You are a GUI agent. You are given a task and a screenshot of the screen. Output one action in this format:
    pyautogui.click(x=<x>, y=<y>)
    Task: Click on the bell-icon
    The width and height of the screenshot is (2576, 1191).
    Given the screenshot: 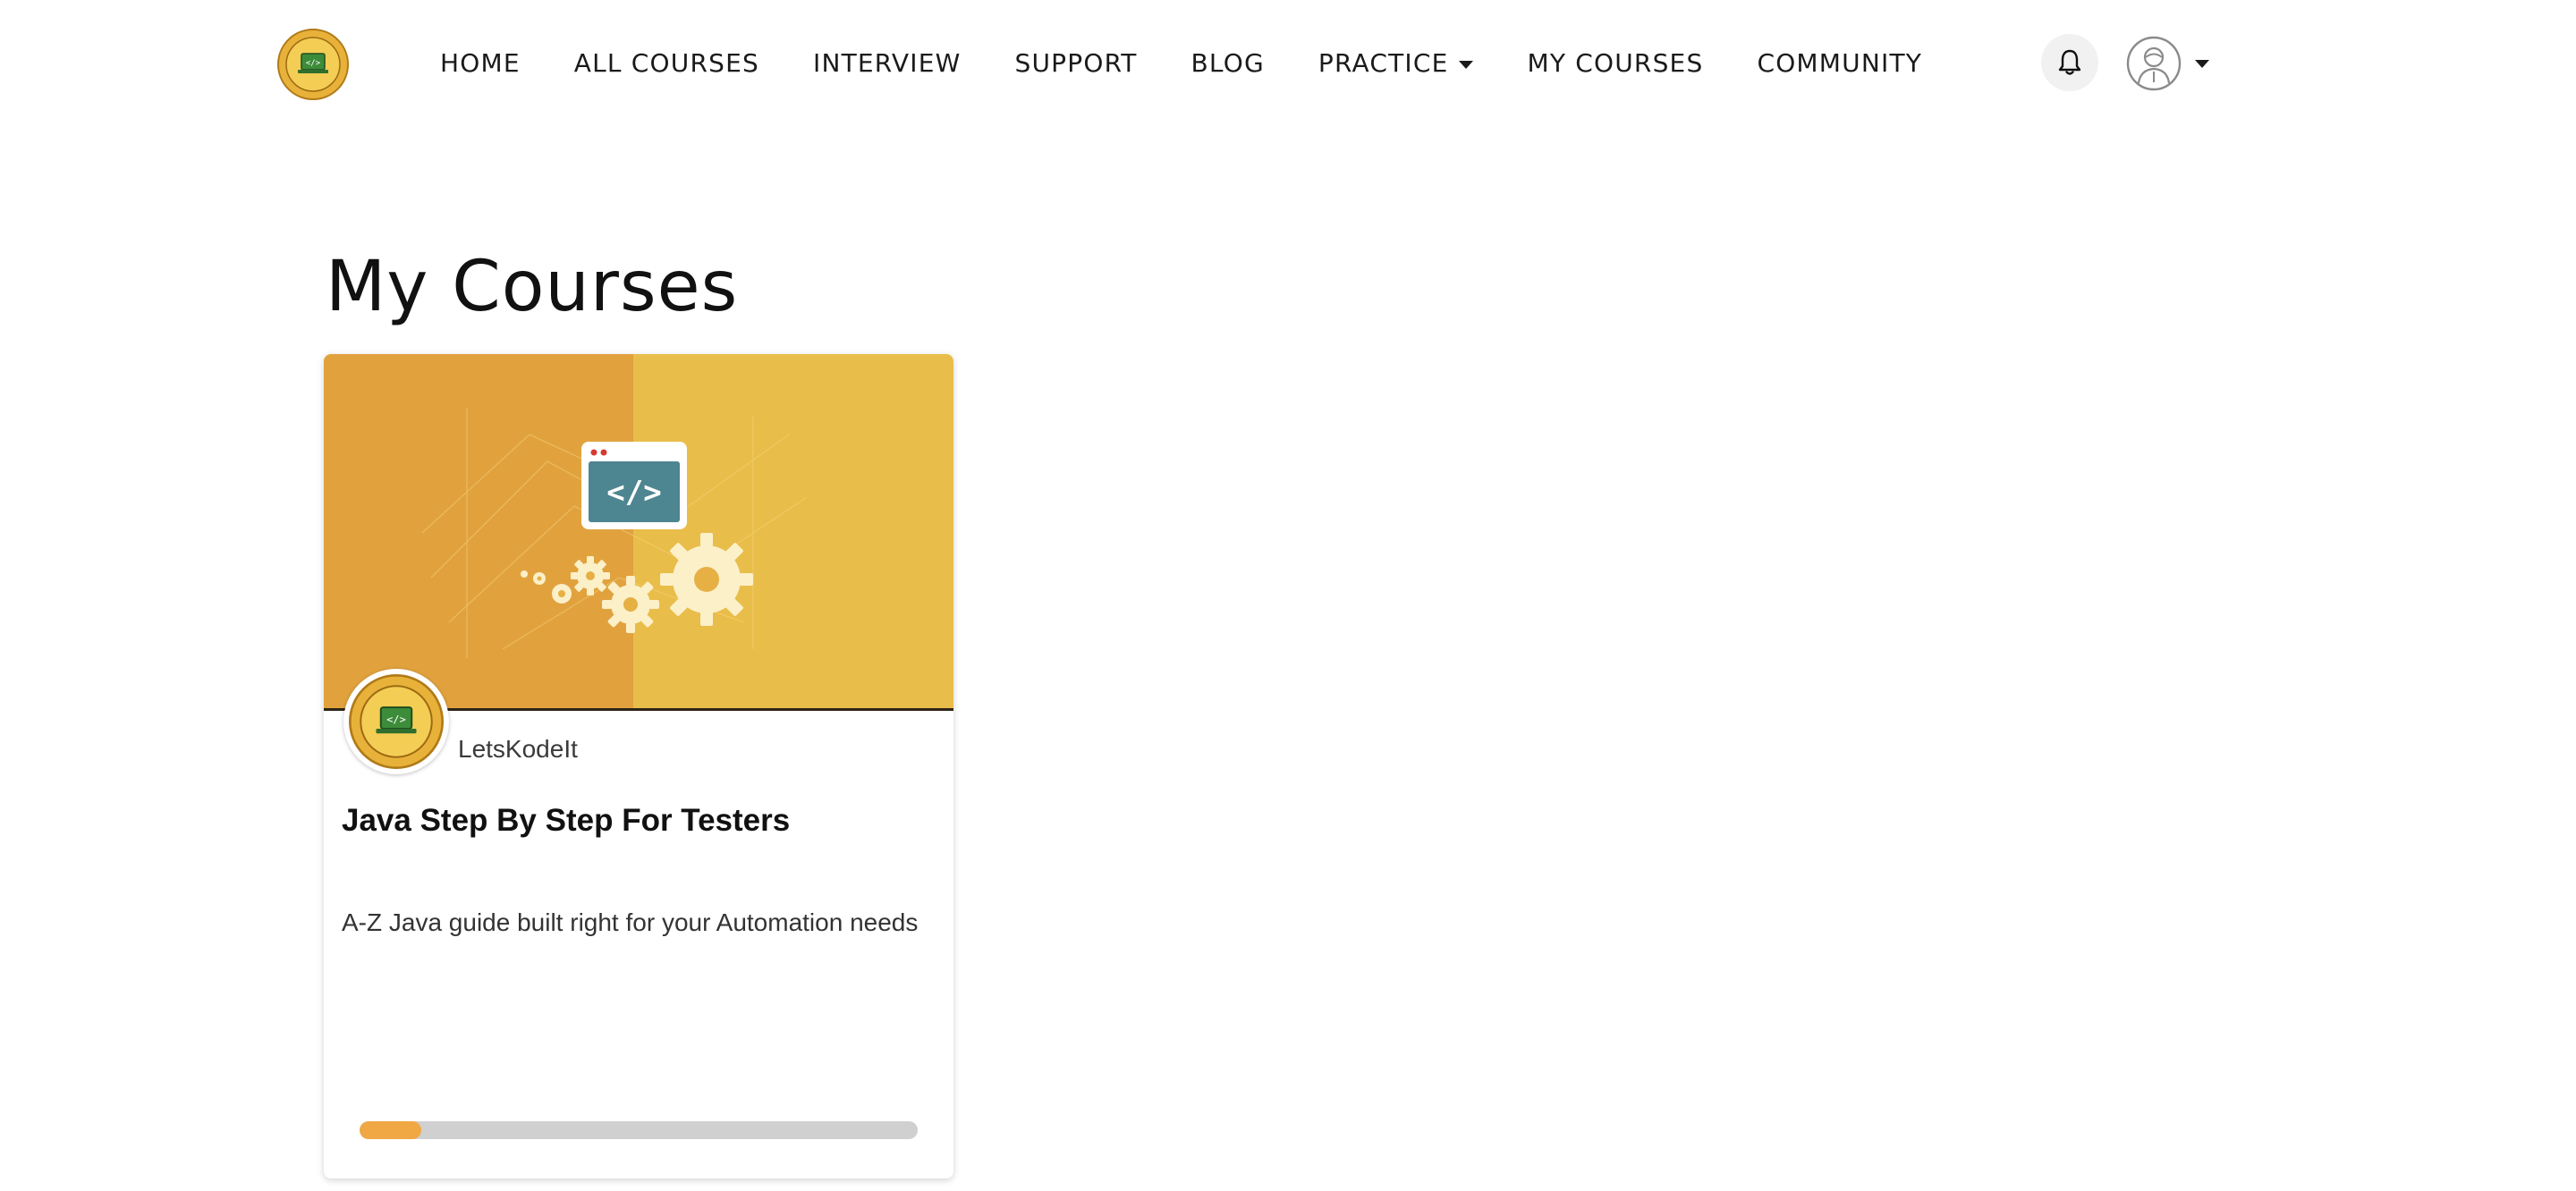 What is the action you would take?
    pyautogui.click(x=2069, y=62)
    